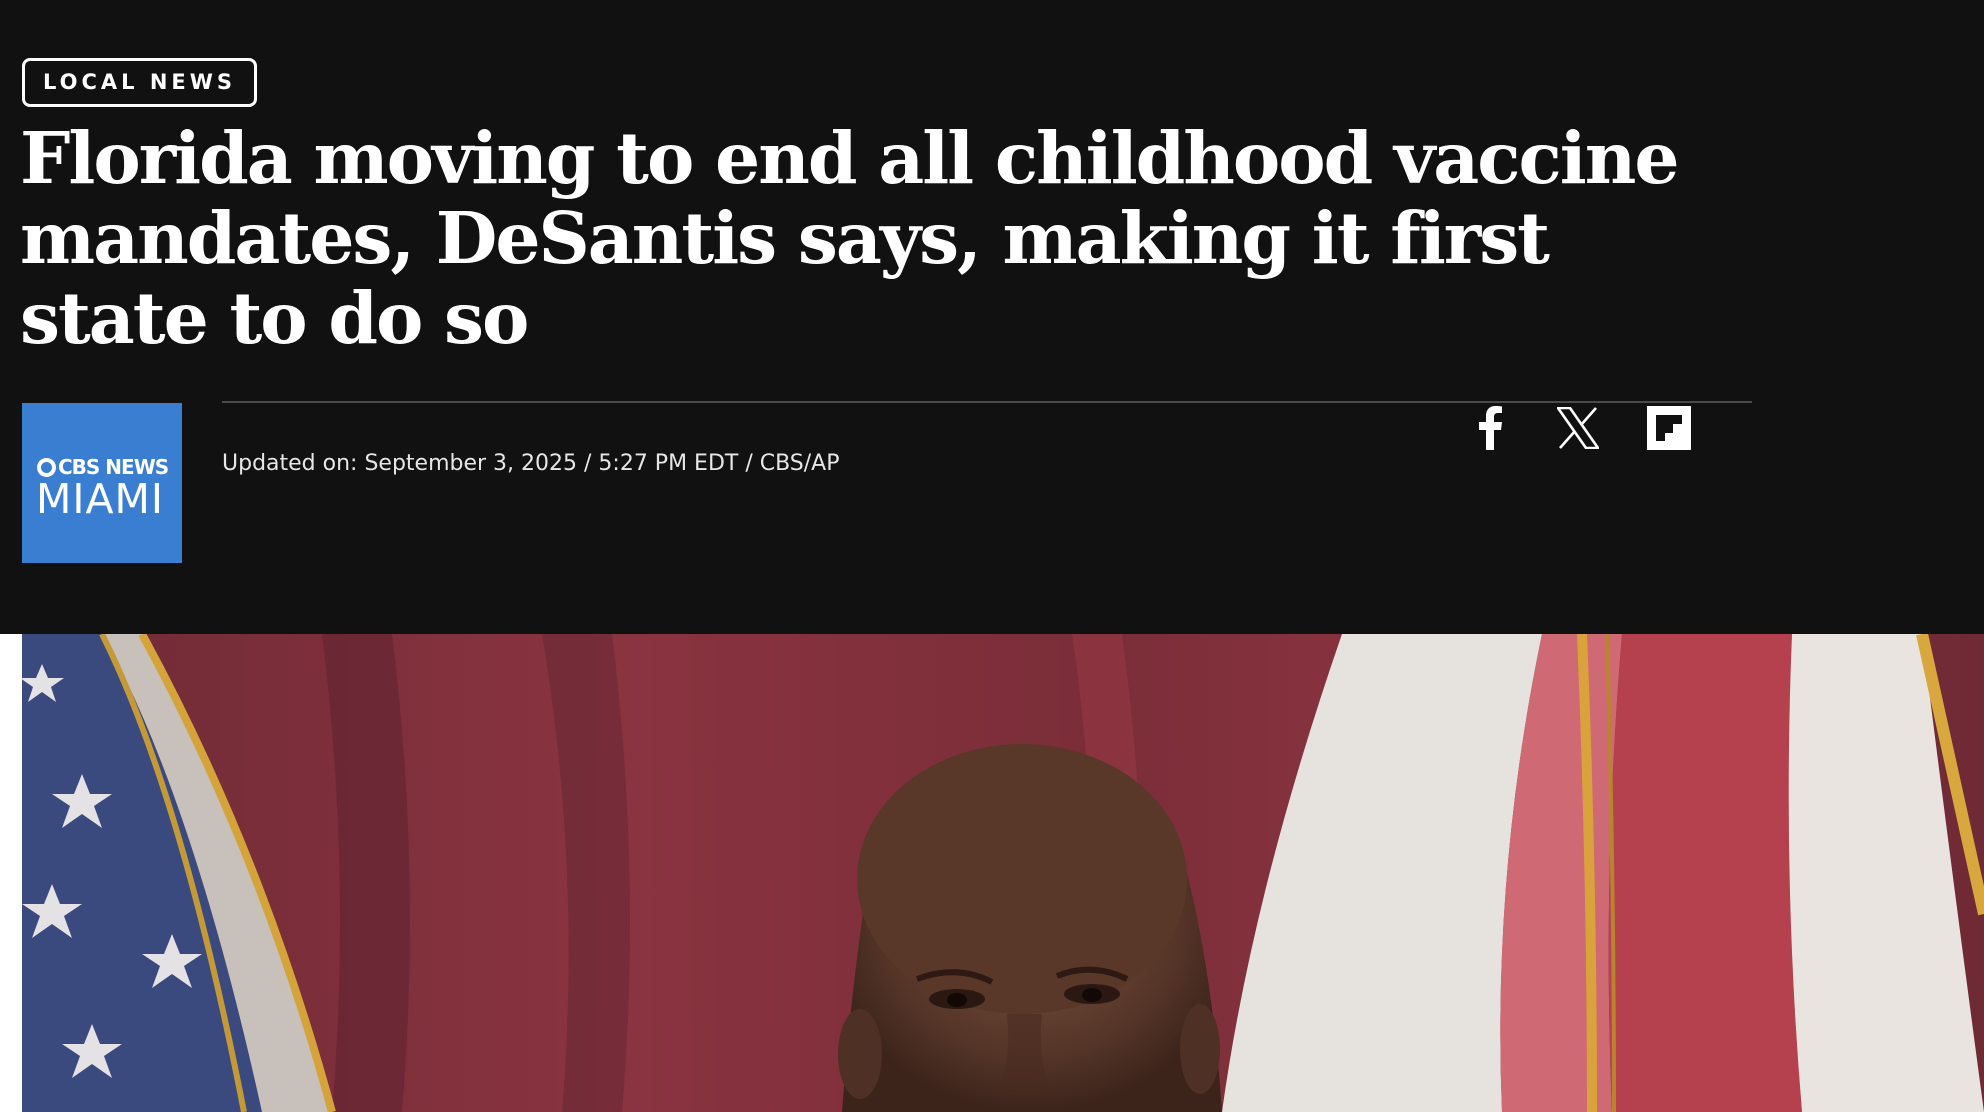 The height and width of the screenshot is (1112, 1984). I want to click on share-x-button, so click(1578, 428).